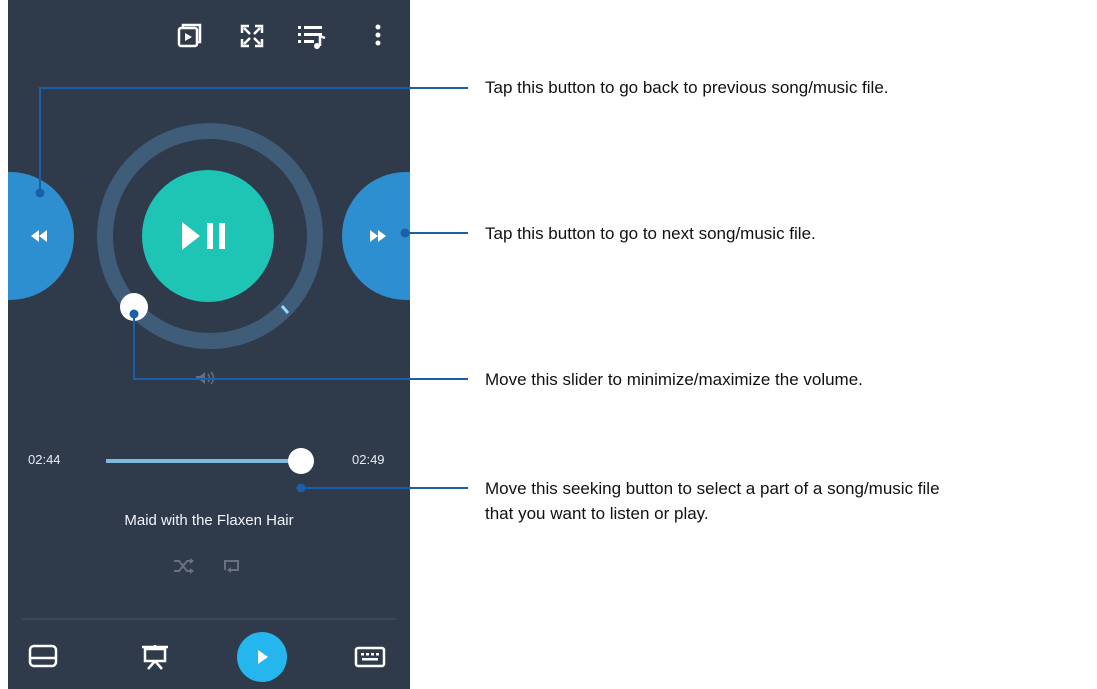  Describe the element at coordinates (300, 347) in the screenshot. I see `callout-line-volume` at that location.